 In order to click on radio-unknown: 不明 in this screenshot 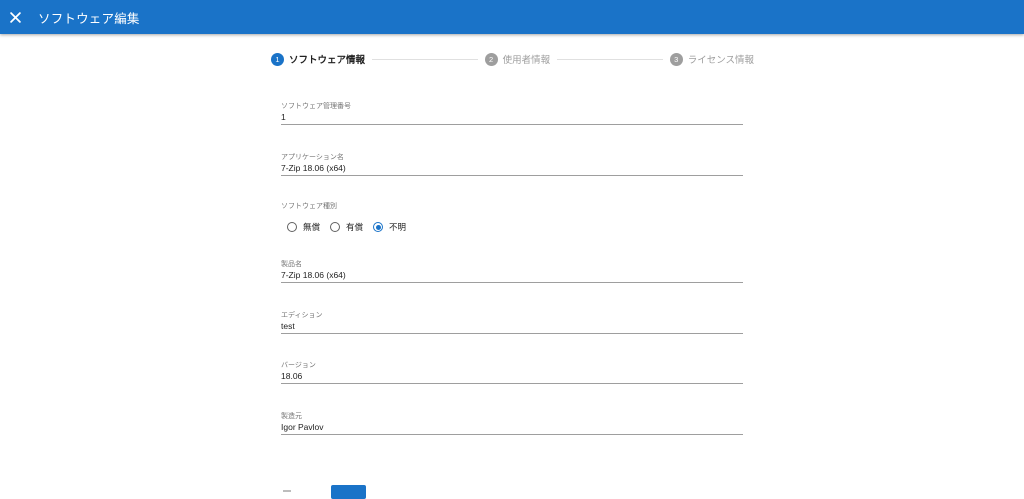, I will do `click(389, 227)`.